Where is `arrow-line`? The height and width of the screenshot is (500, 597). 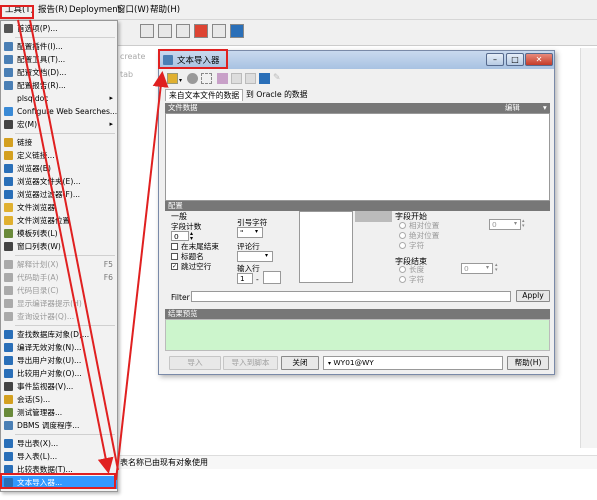
arrow-line is located at coordinates (74, 245).